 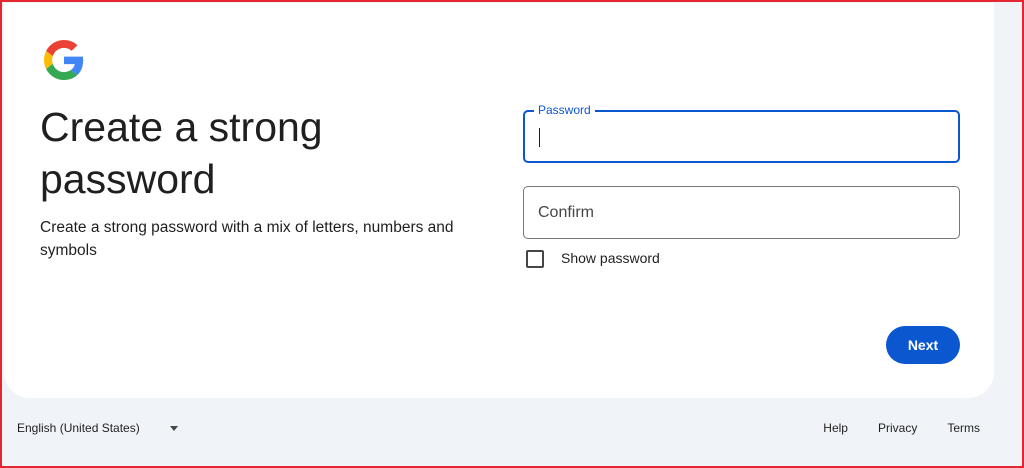 I want to click on confirm-field, so click(x=741, y=212).